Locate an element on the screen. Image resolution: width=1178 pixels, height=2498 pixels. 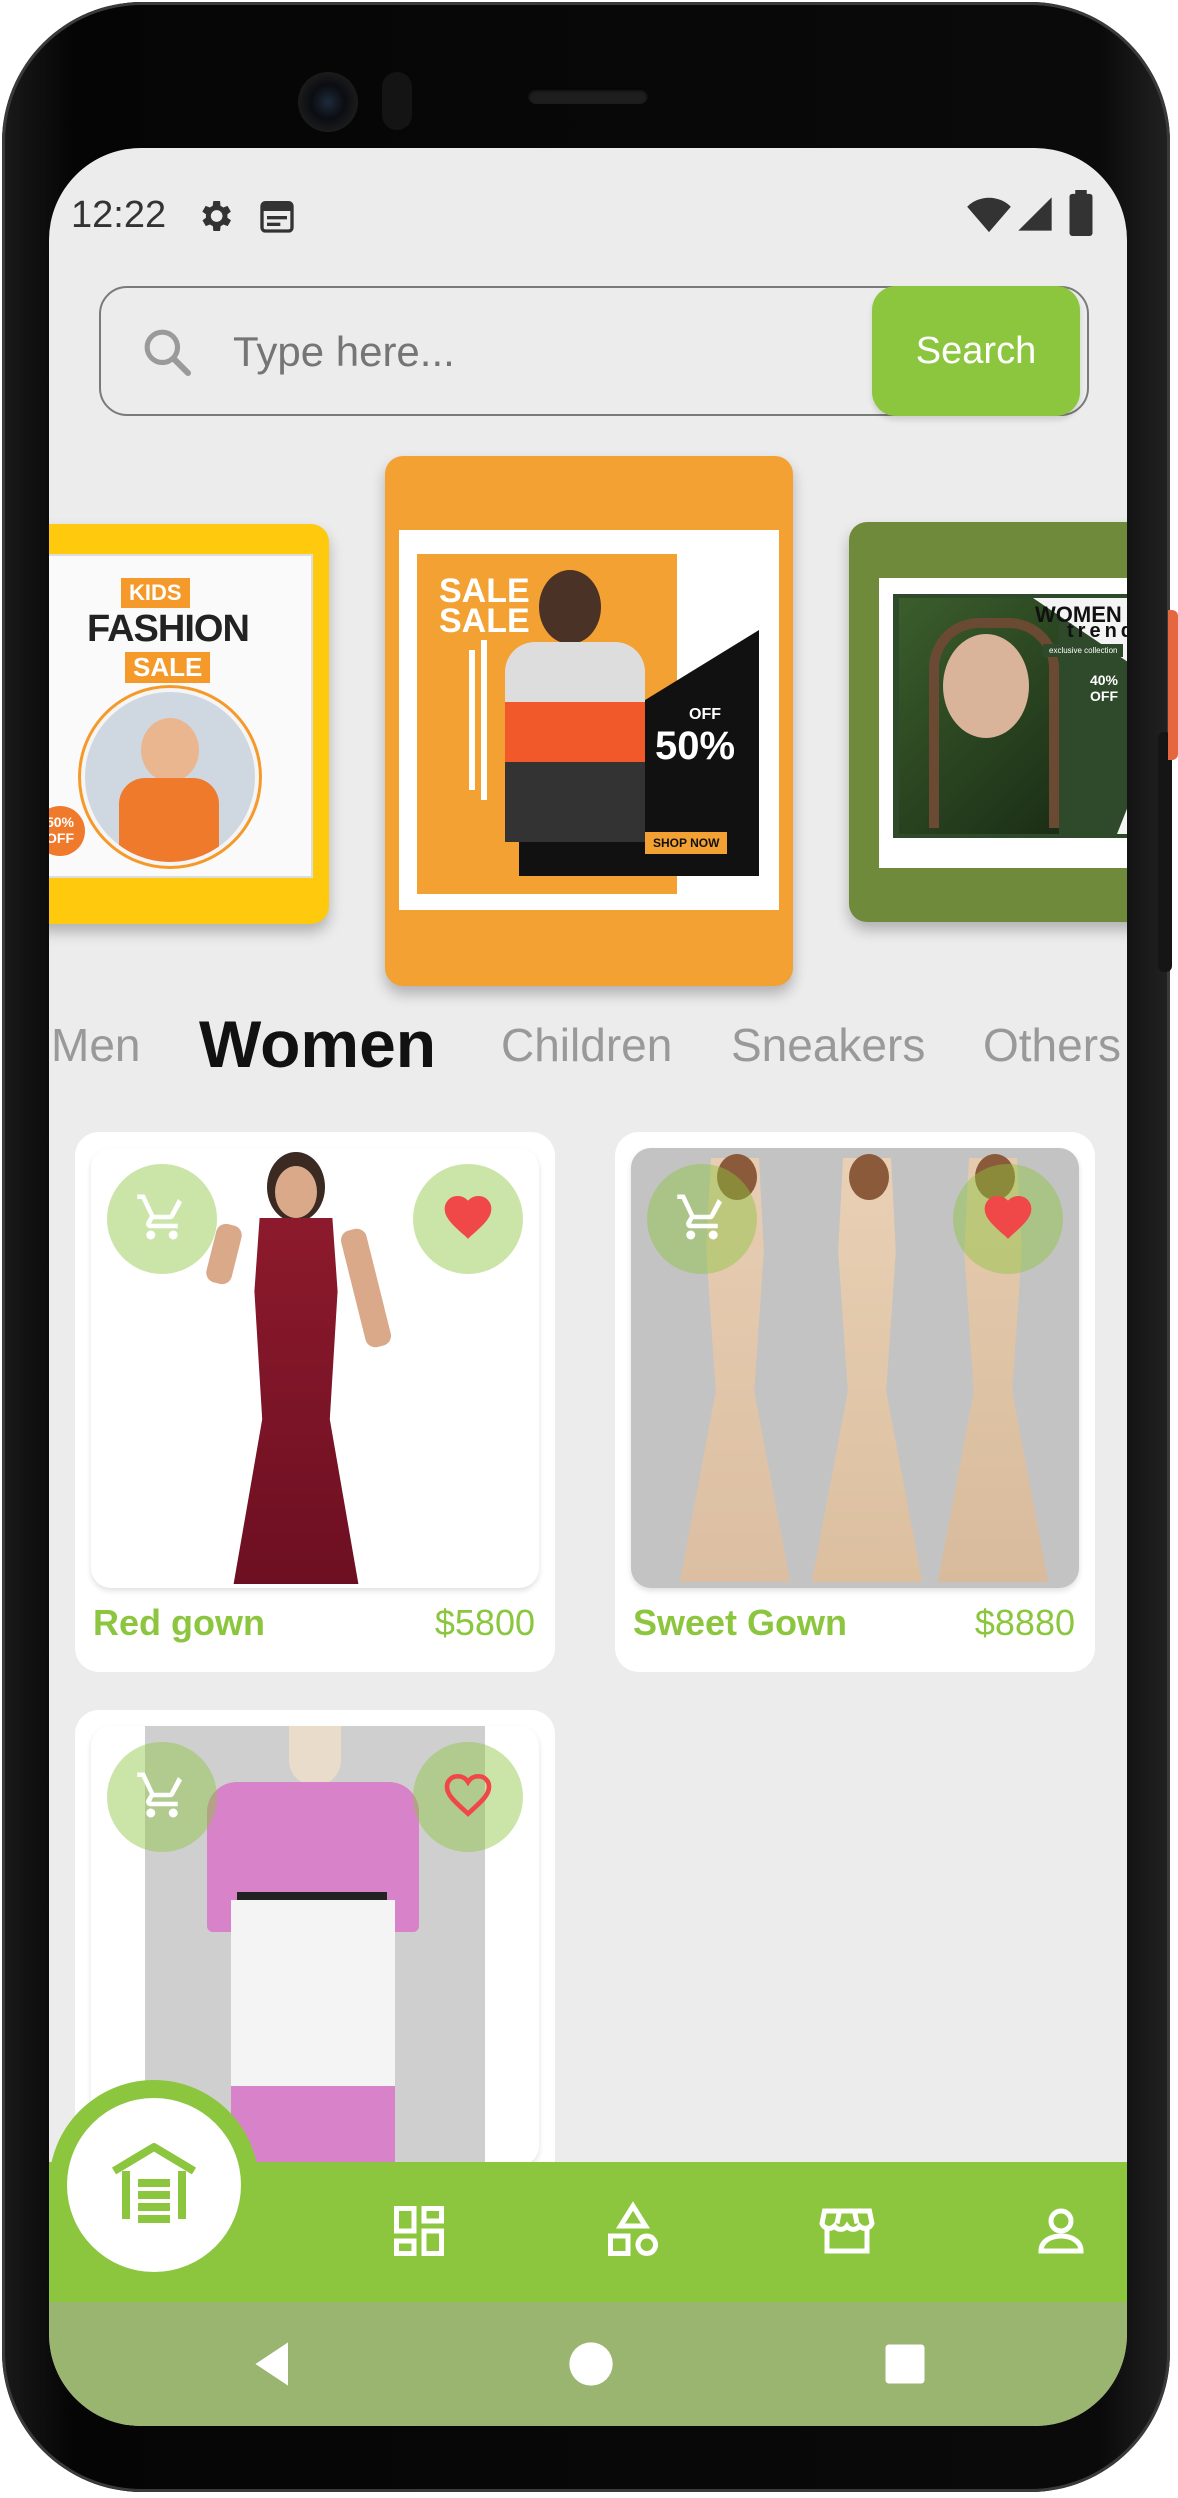
banner-women-subtitle: trend is located at coordinates (1097, 631).